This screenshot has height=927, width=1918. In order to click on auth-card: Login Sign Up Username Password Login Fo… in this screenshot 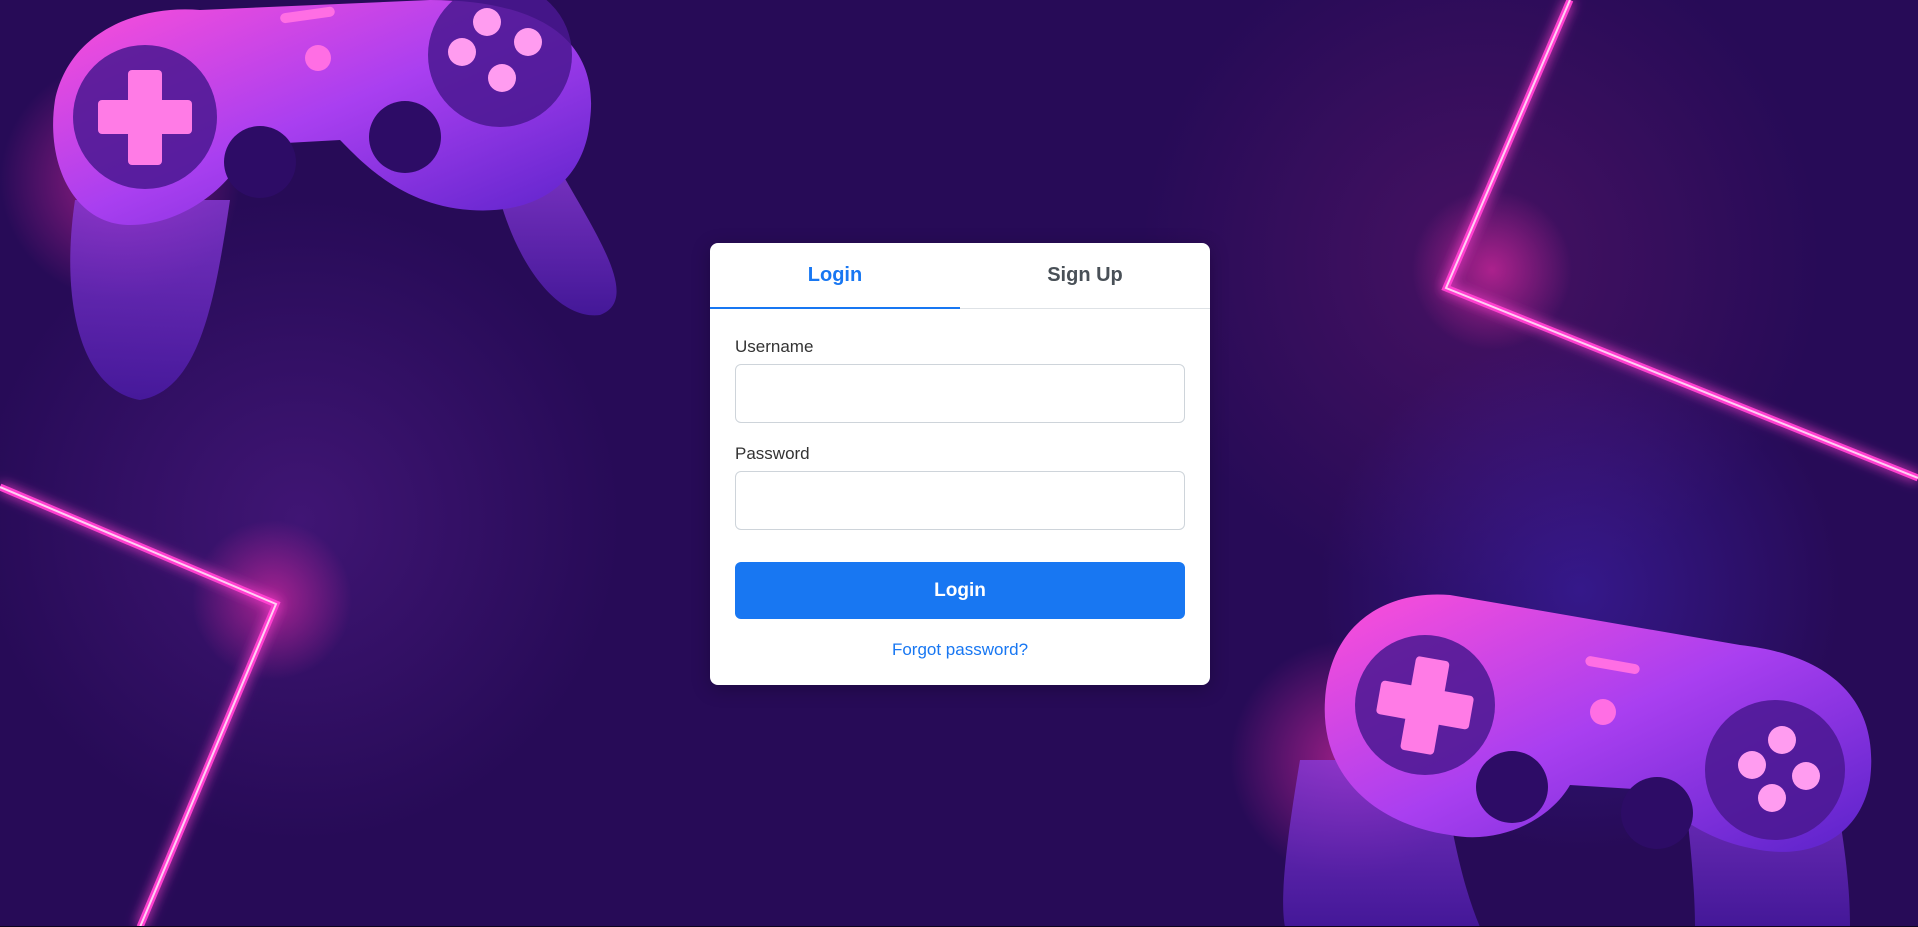, I will do `click(960, 464)`.